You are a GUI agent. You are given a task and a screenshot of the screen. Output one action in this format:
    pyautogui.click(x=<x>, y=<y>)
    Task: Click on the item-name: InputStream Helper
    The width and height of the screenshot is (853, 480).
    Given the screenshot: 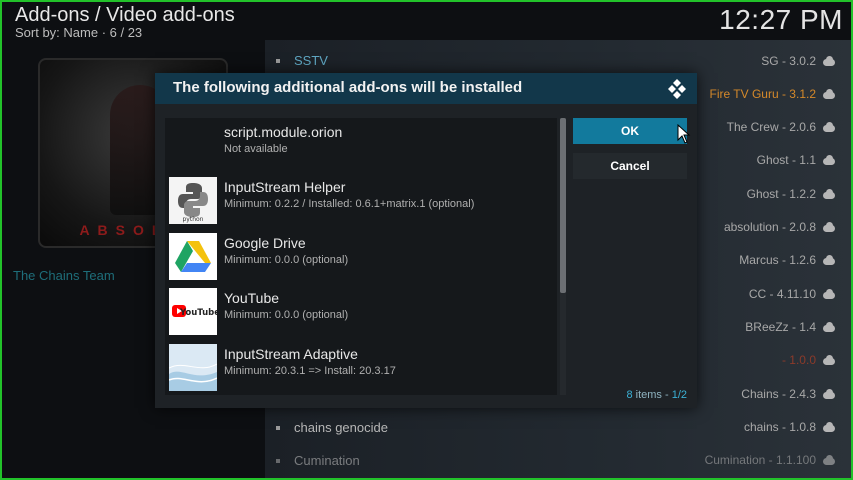 What is the action you would take?
    pyautogui.click(x=285, y=187)
    